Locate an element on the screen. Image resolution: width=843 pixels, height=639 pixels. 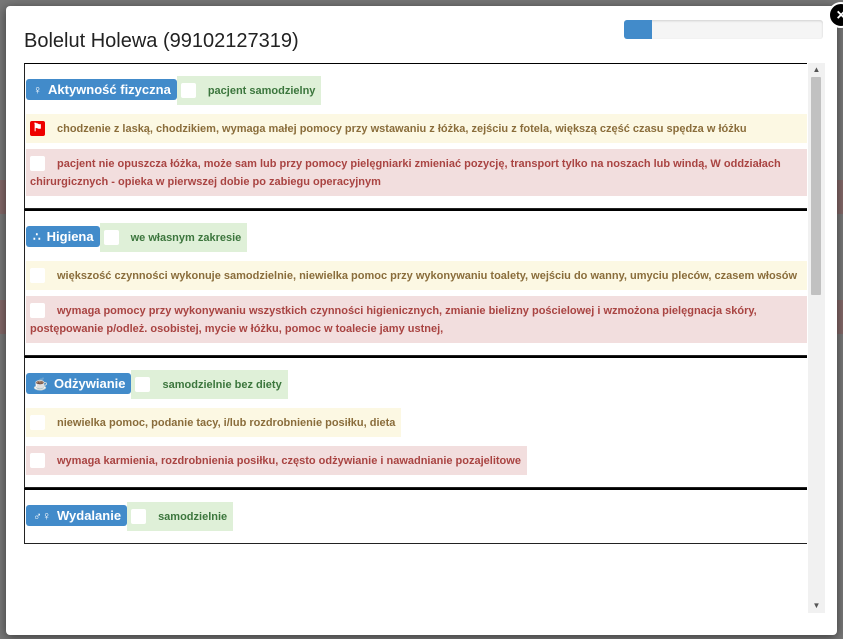
scroll-down-arrow-icon: ▼ is located at coordinates (816, 606).